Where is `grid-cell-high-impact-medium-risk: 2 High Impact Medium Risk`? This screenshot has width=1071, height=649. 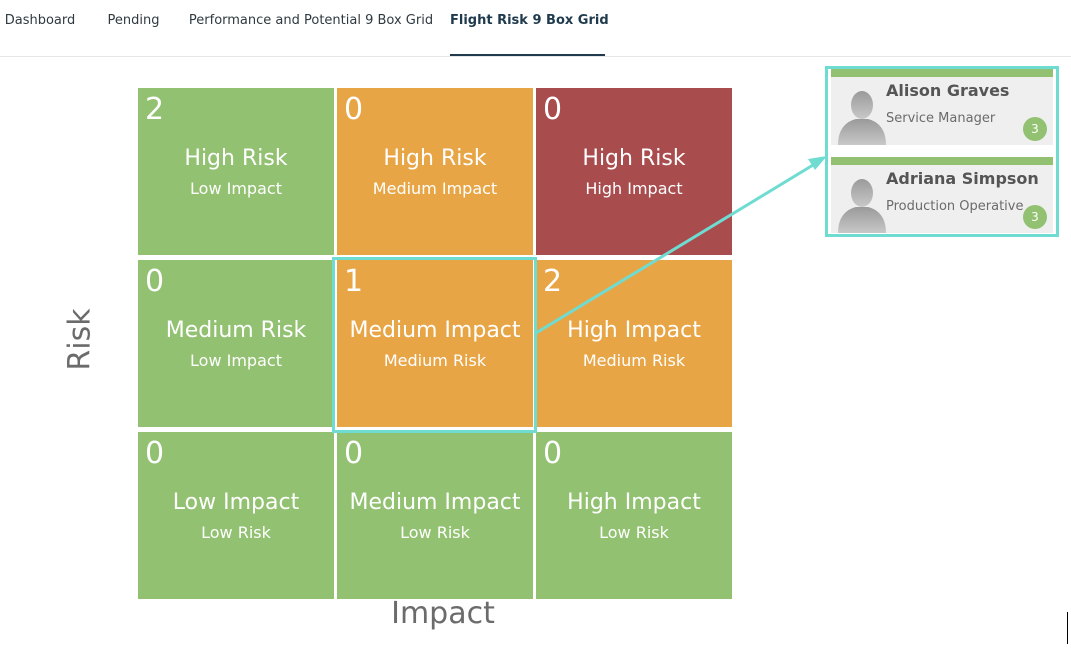 grid-cell-high-impact-medium-risk: 2 High Impact Medium Risk is located at coordinates (634, 343).